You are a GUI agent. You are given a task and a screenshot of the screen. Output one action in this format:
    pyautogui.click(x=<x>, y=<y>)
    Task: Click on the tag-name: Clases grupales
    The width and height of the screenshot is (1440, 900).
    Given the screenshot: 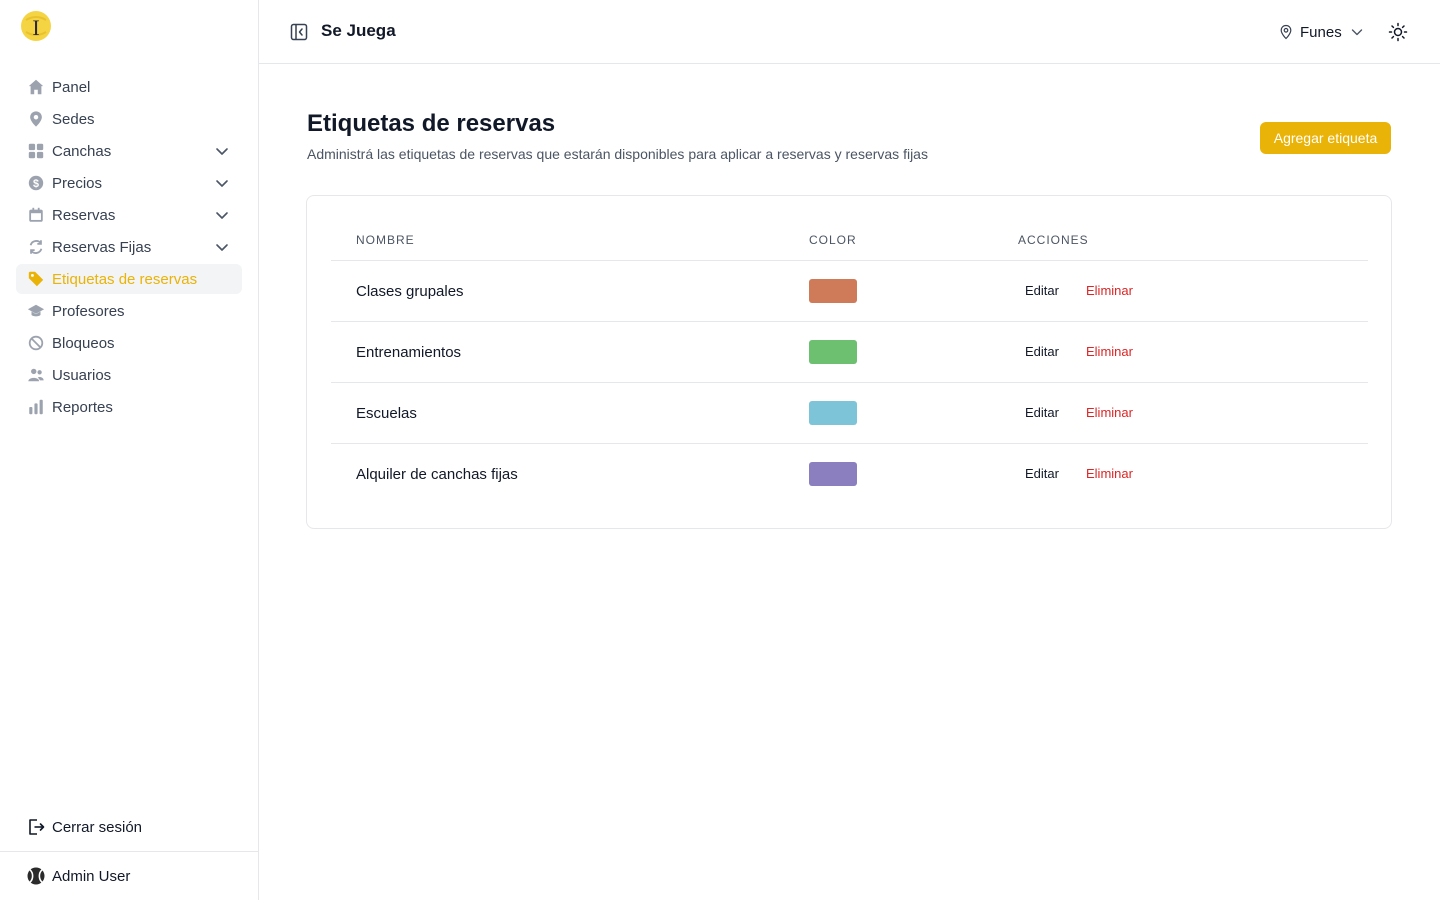 What is the action you would take?
    pyautogui.click(x=410, y=291)
    